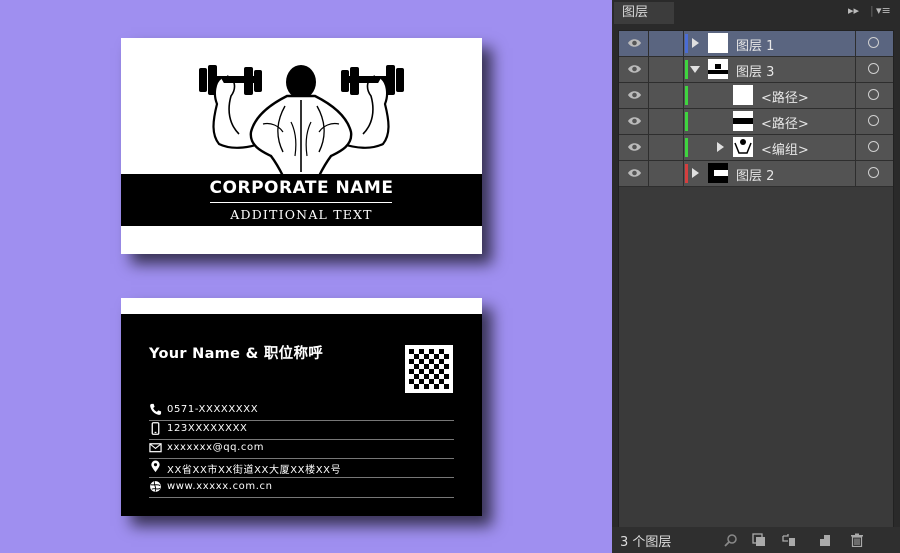  Describe the element at coordinates (254, 470) in the screenshot. I see `contact-address-text: XX省XX市XX街道XX大厦XX楼XX号` at that location.